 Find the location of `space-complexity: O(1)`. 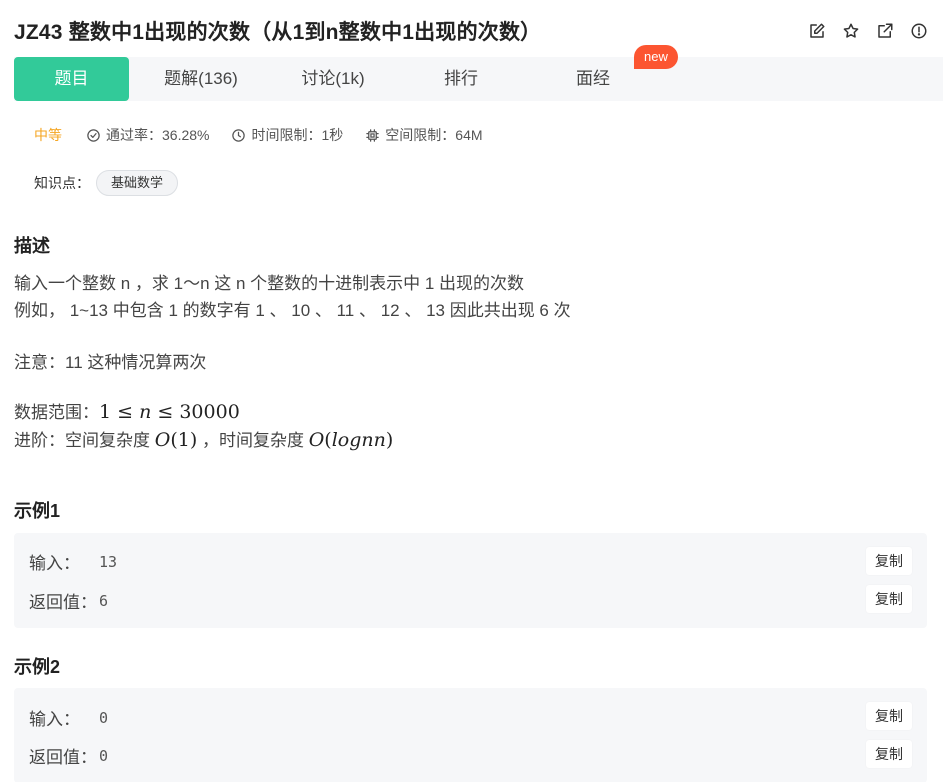

space-complexity: O(1) is located at coordinates (176, 440).